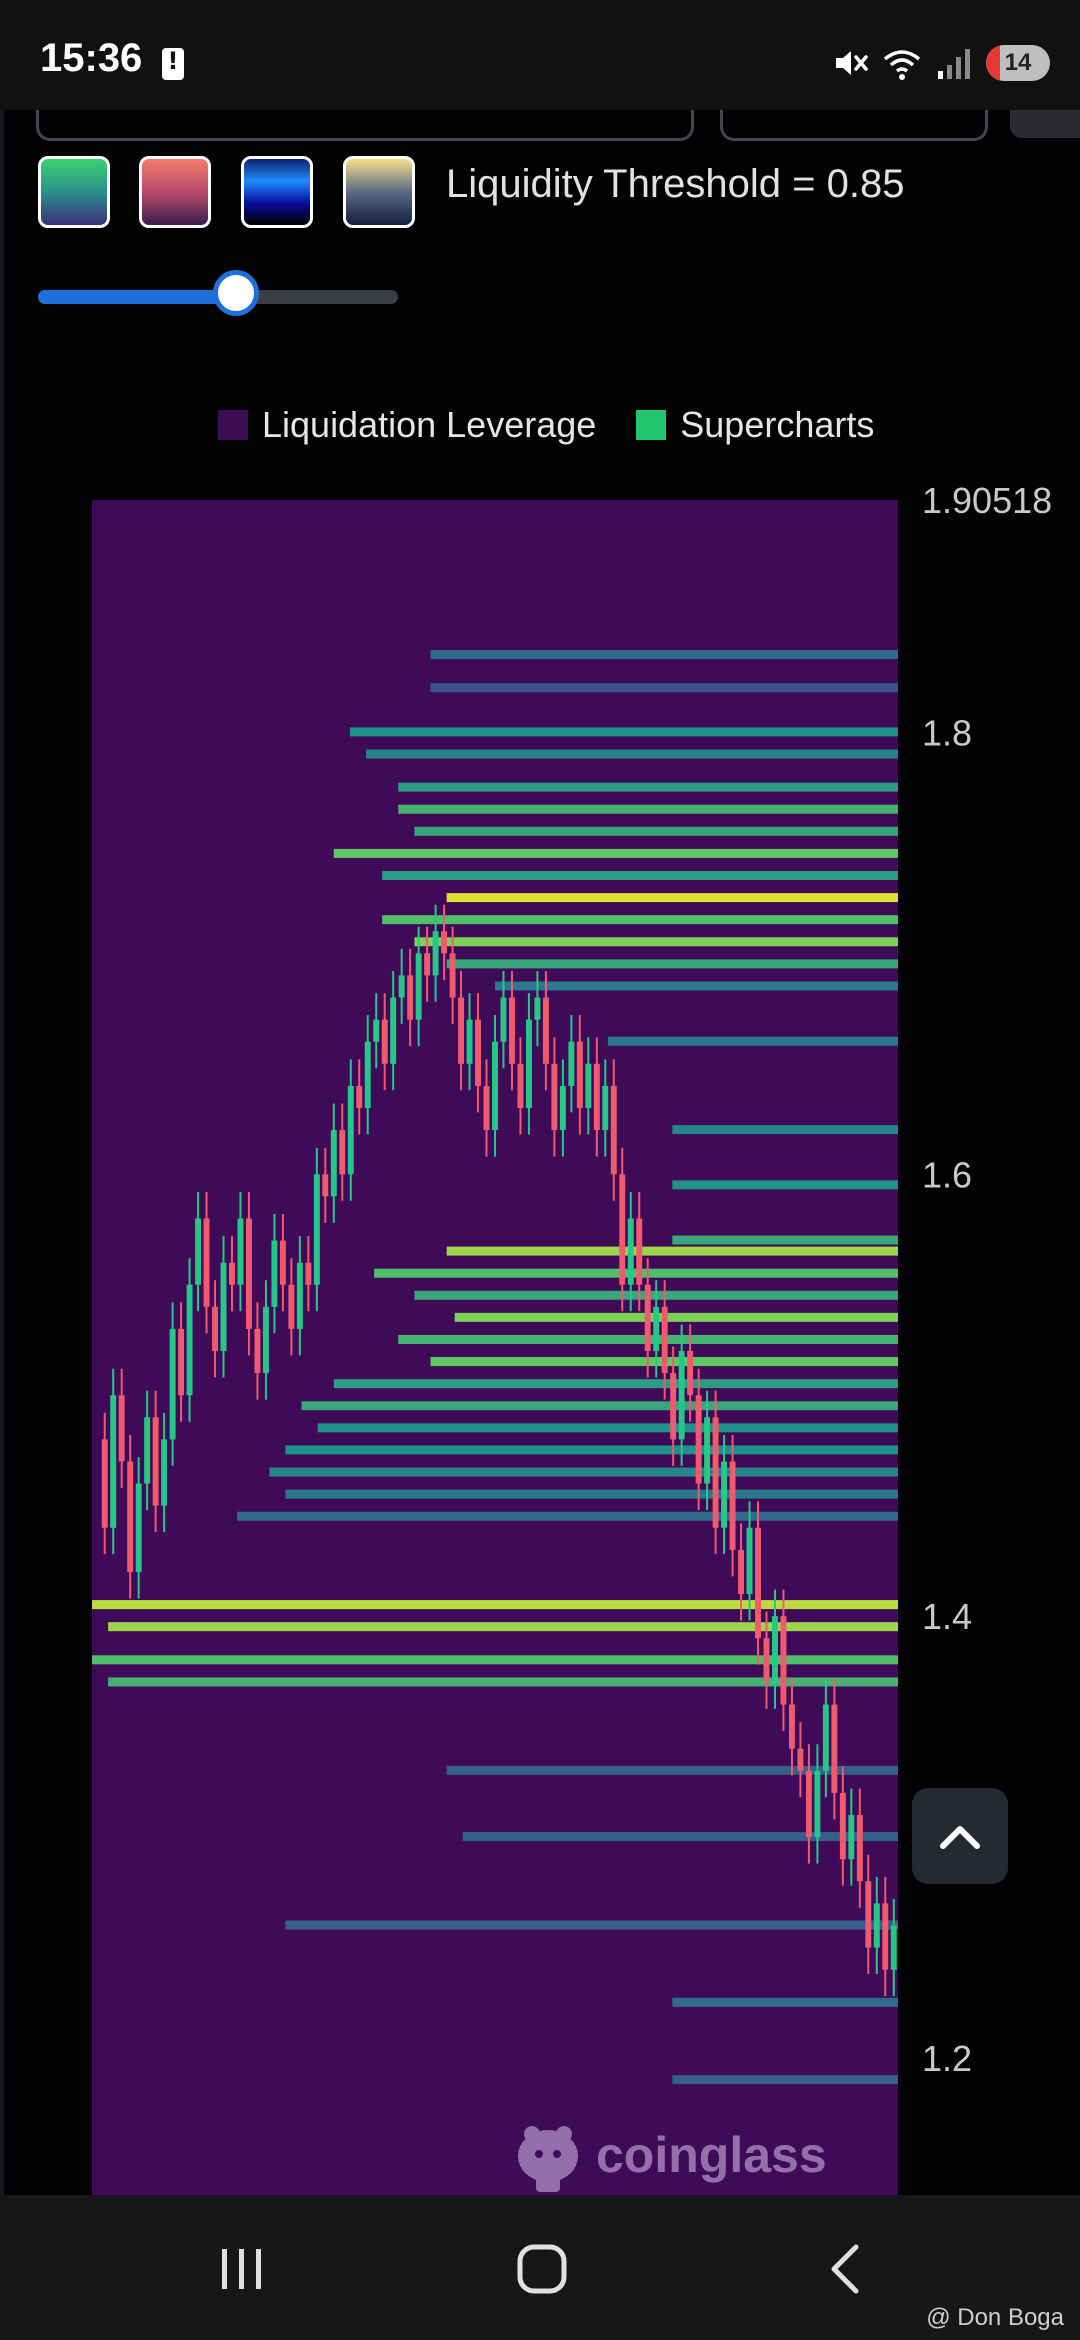 Image resolution: width=1080 pixels, height=2340 pixels. Describe the element at coordinates (852, 63) in the screenshot. I see `mute-icon` at that location.